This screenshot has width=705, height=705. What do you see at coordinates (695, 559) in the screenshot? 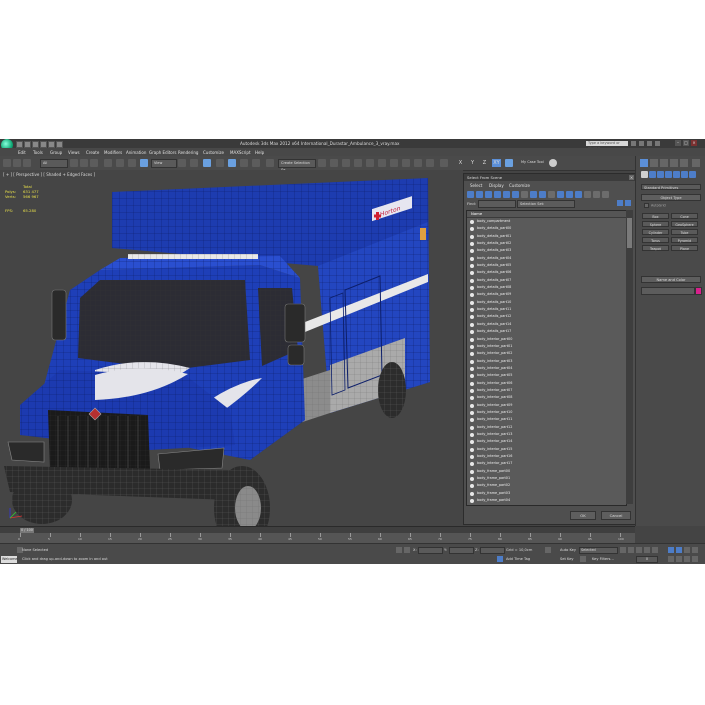
I see `maximize-viewport-icon` at bounding box center [695, 559].